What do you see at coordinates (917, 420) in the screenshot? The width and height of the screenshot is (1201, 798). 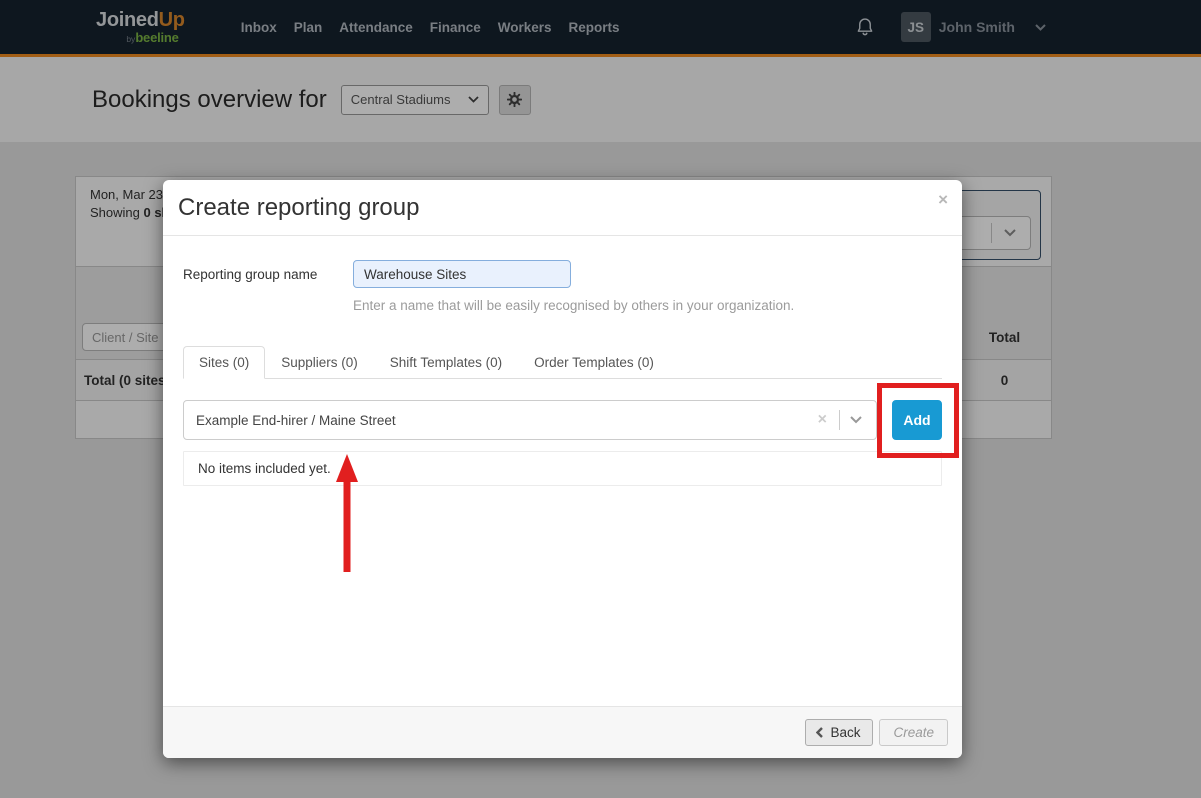 I see `add-button: Add` at bounding box center [917, 420].